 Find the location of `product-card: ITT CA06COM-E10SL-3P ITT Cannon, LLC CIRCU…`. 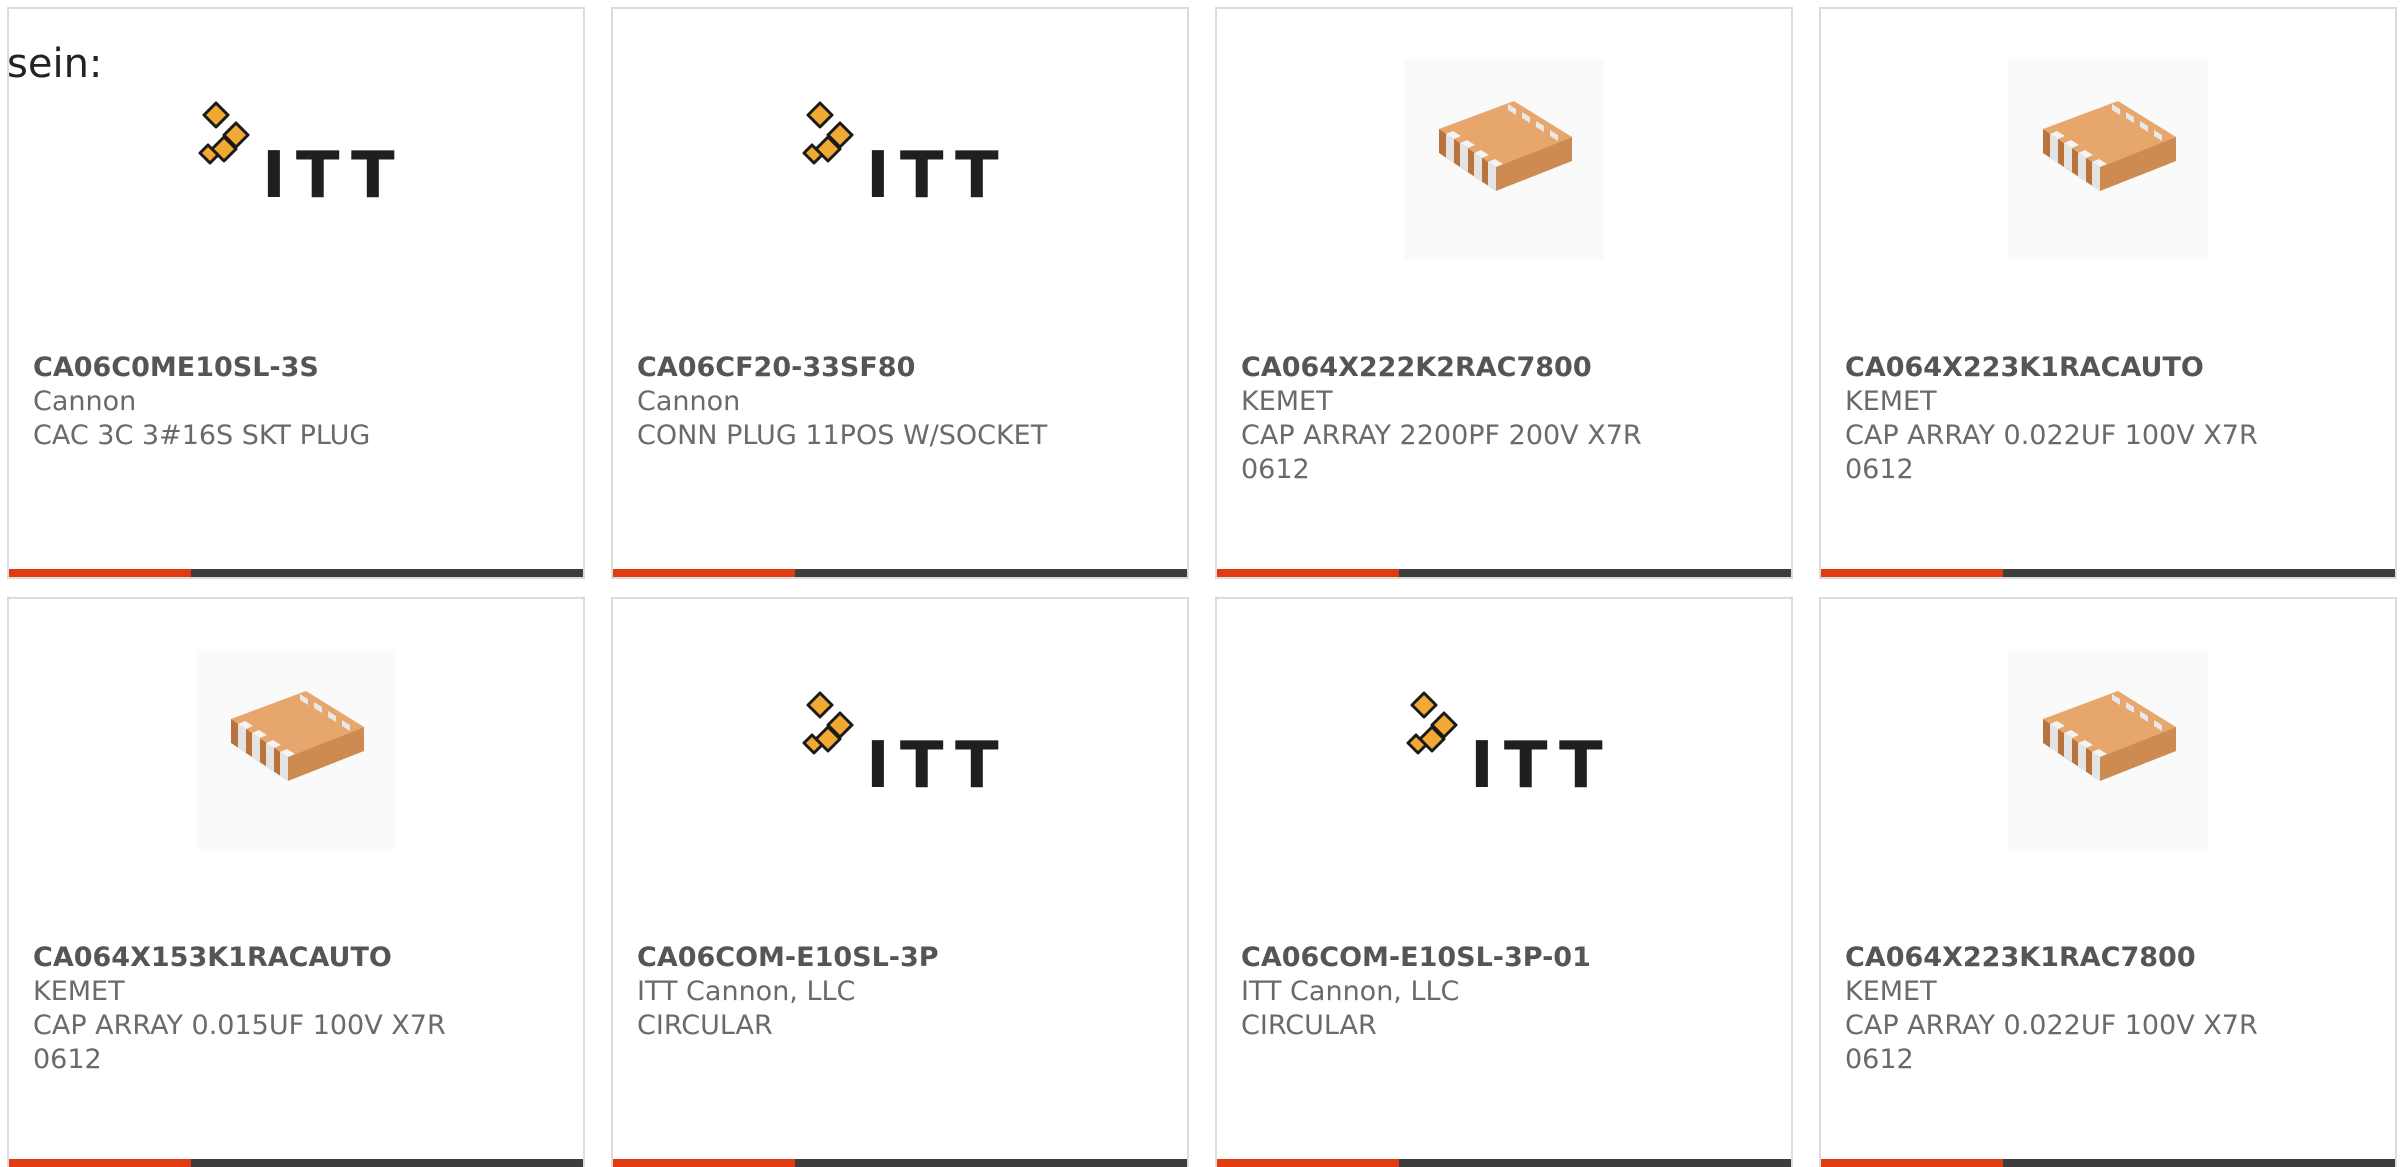

product-card: ITT CA06COM-E10SL-3P ITT Cannon, LLC CIRCU… is located at coordinates (900, 882).